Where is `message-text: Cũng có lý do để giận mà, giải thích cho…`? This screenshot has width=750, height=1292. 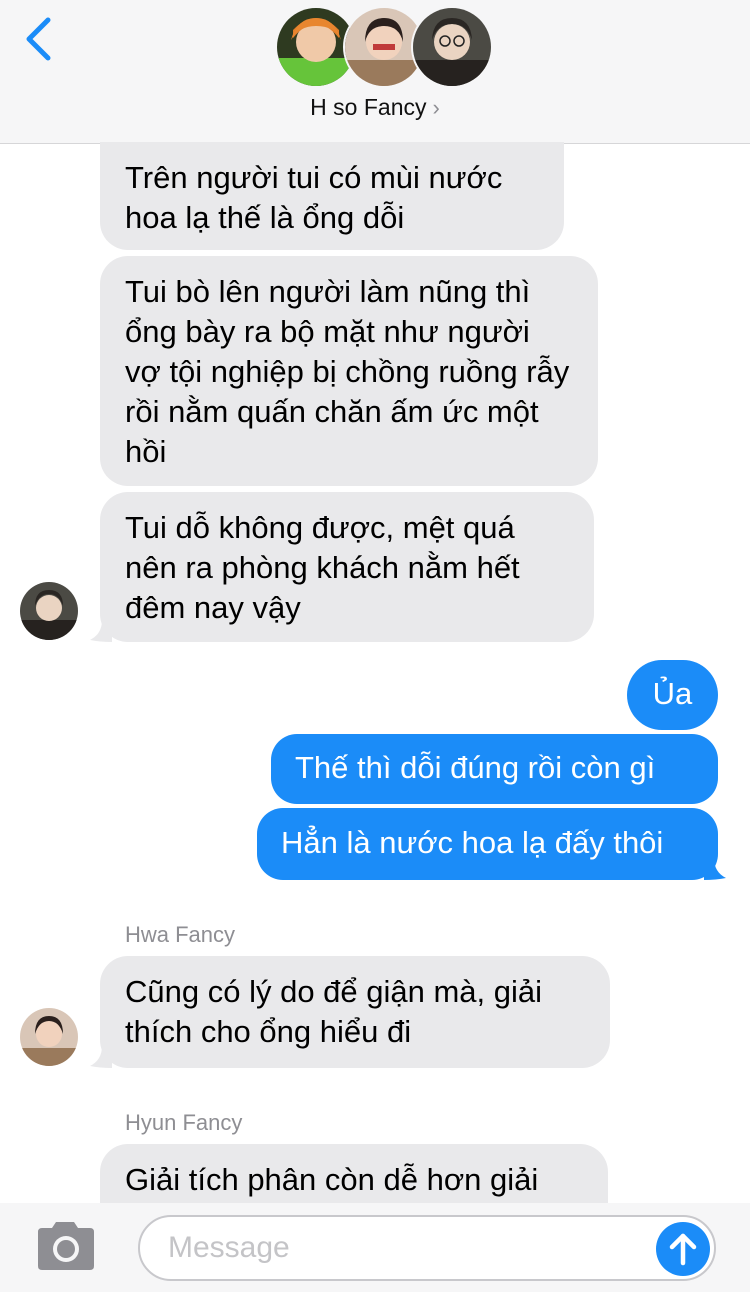
message-text: Cũng có lý do để giận mà, giải thích cho… is located at coordinates (334, 1011).